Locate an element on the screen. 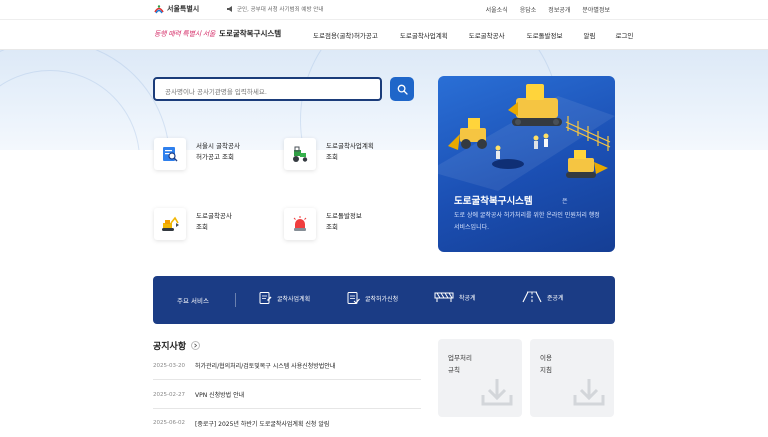  seoul-logo-mark-icon is located at coordinates (159, 9).